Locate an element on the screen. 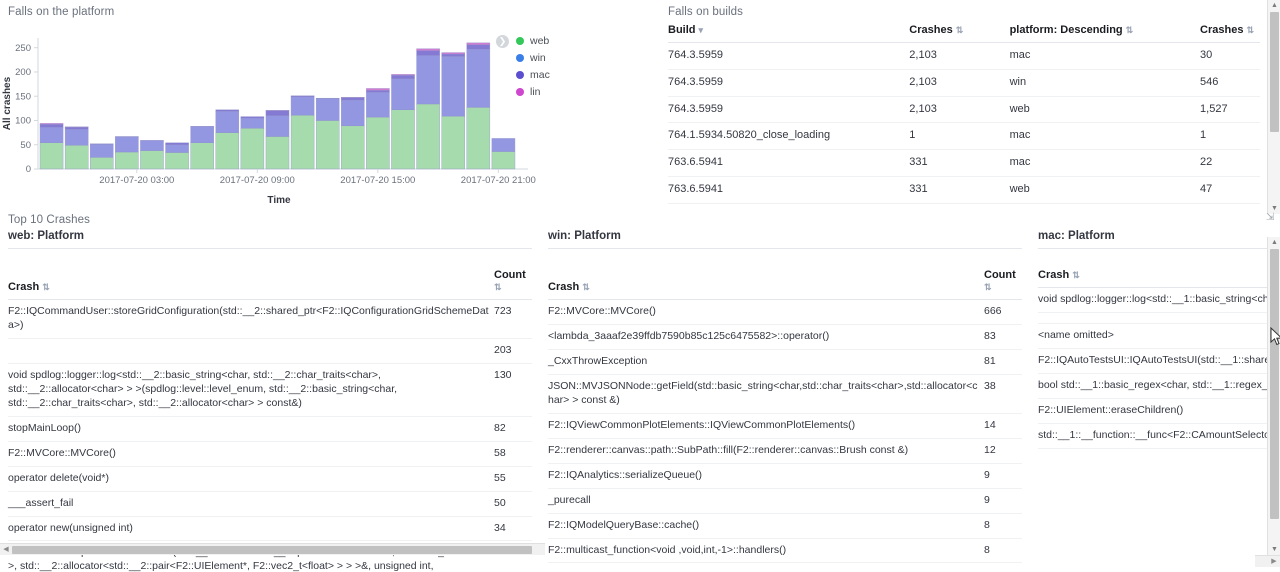 The image size is (1280, 572). builds-col-crashes: Crashes ⇅ is located at coordinates (959, 30).